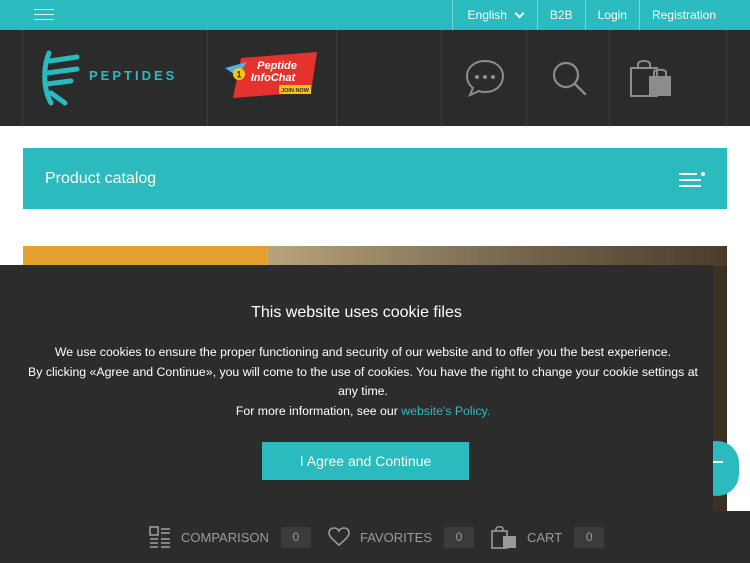 This screenshot has width=750, height=563. What do you see at coordinates (44, 14) in the screenshot?
I see `menu-icon` at bounding box center [44, 14].